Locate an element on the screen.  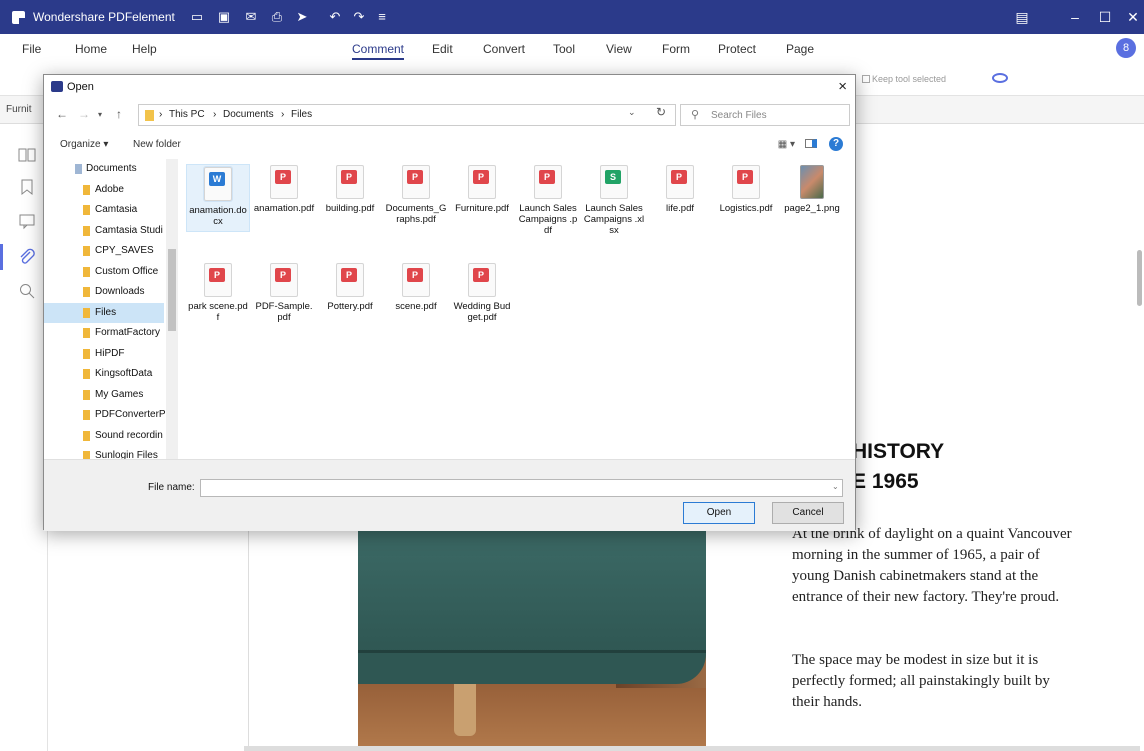
file-name: Pottery.pdf is located at coordinates (350, 306).